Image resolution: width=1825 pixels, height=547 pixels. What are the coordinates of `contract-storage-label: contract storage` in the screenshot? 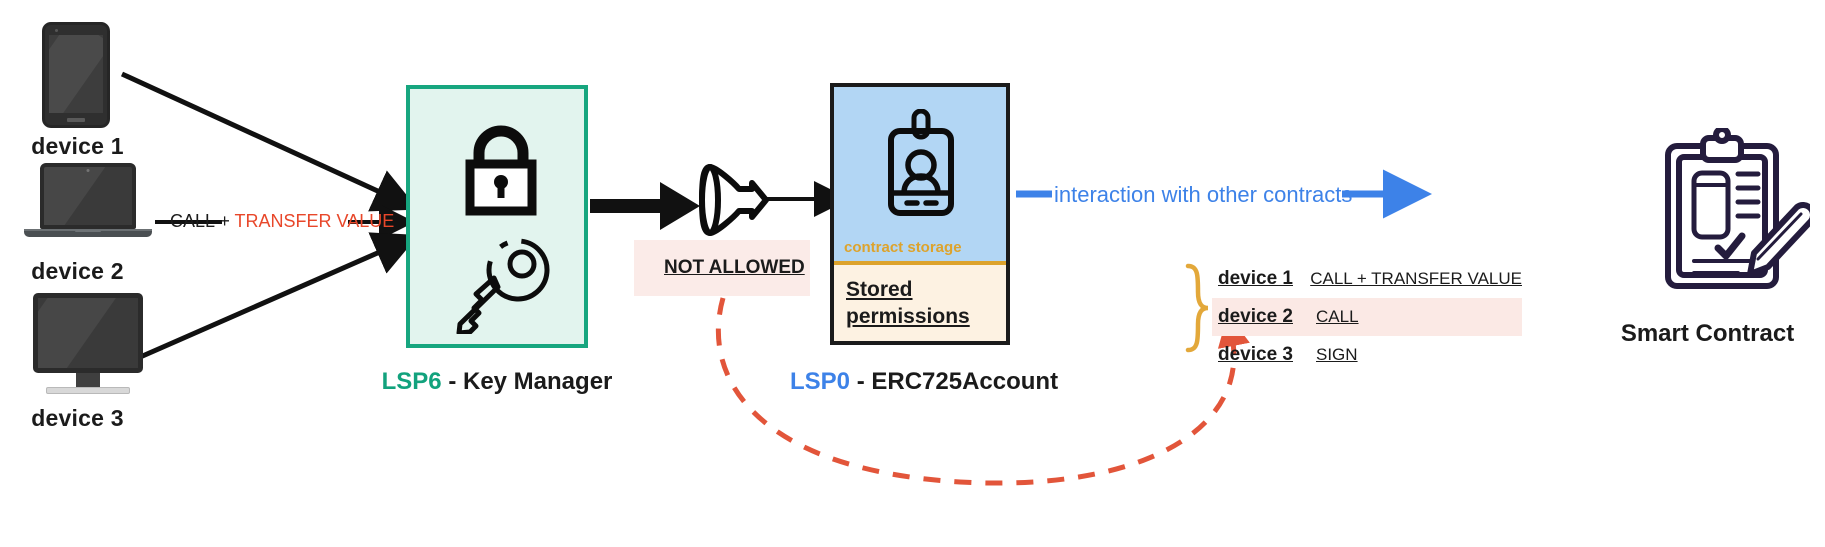 It's located at (903, 247).